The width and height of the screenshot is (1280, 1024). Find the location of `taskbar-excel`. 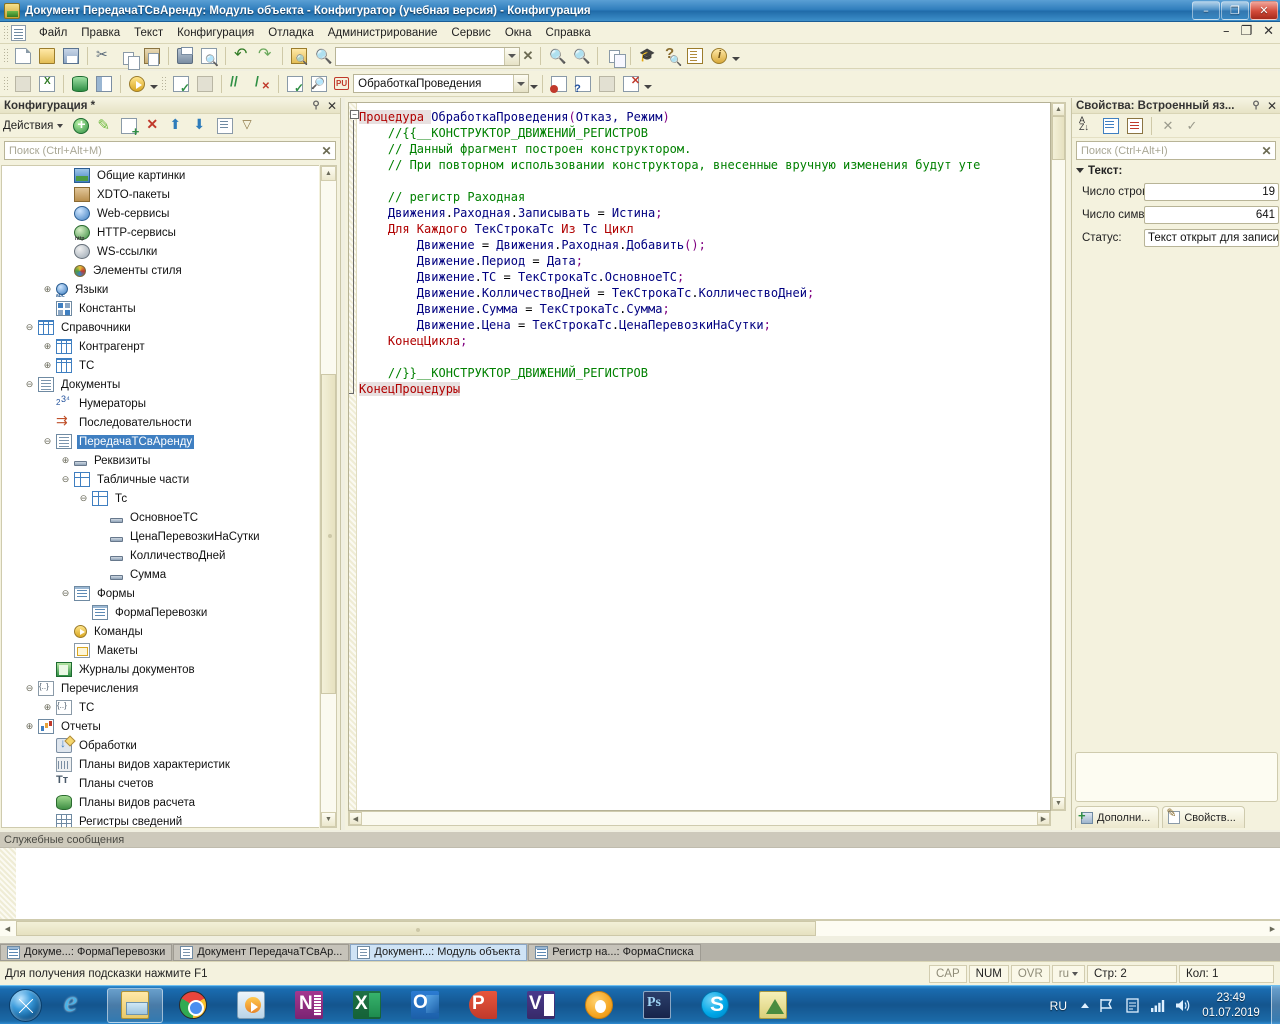

taskbar-excel is located at coordinates (367, 1005).